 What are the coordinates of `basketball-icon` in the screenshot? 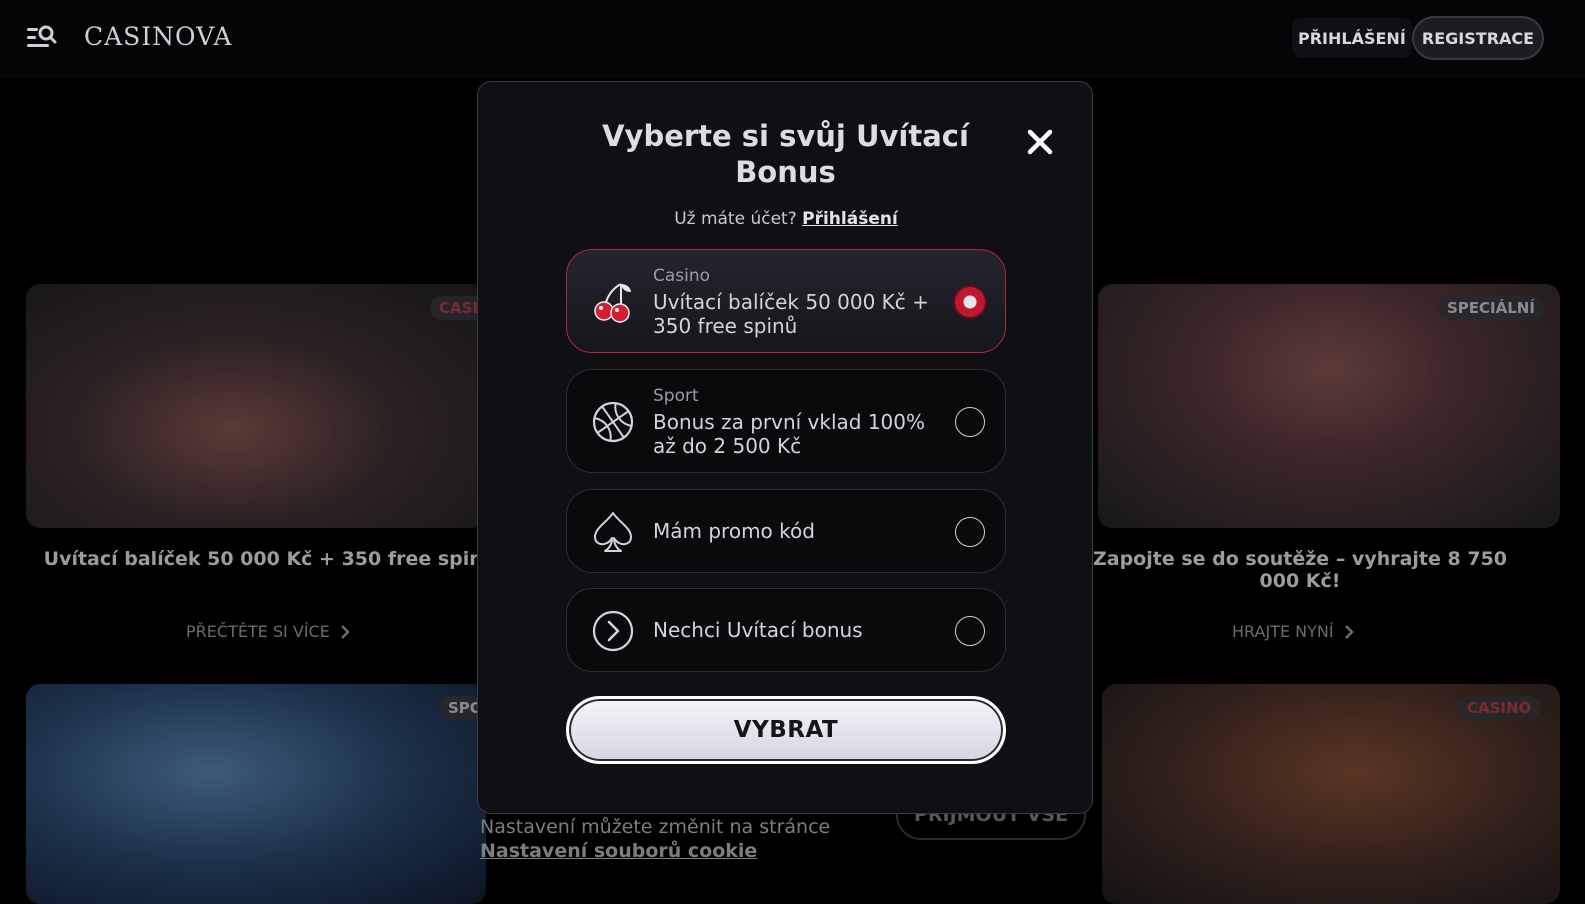 It's located at (613, 422).